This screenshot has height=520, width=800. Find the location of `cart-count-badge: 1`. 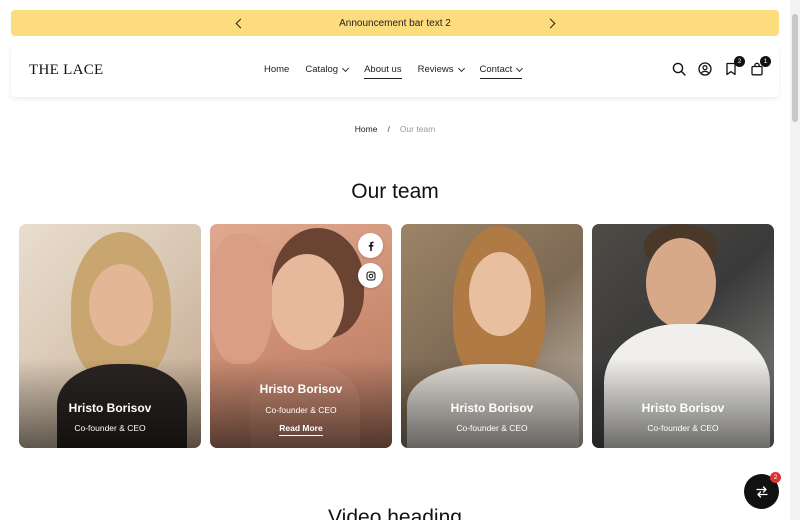

cart-count-badge: 1 is located at coordinates (765, 61).